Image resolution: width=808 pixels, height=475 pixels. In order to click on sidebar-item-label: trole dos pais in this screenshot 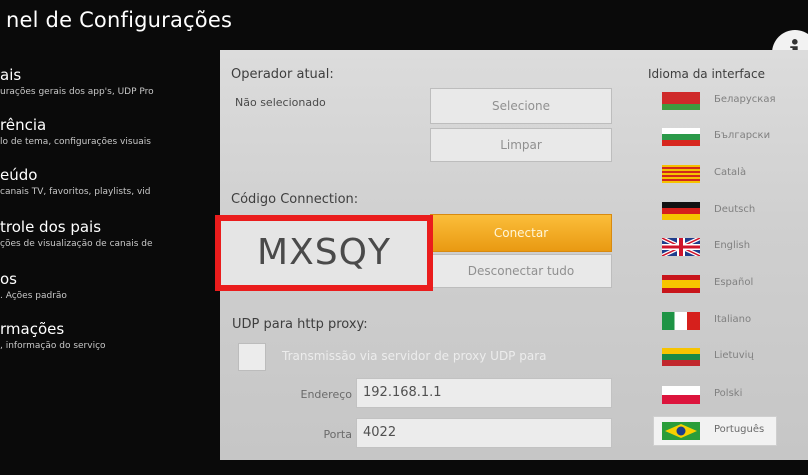, I will do `click(51, 227)`.